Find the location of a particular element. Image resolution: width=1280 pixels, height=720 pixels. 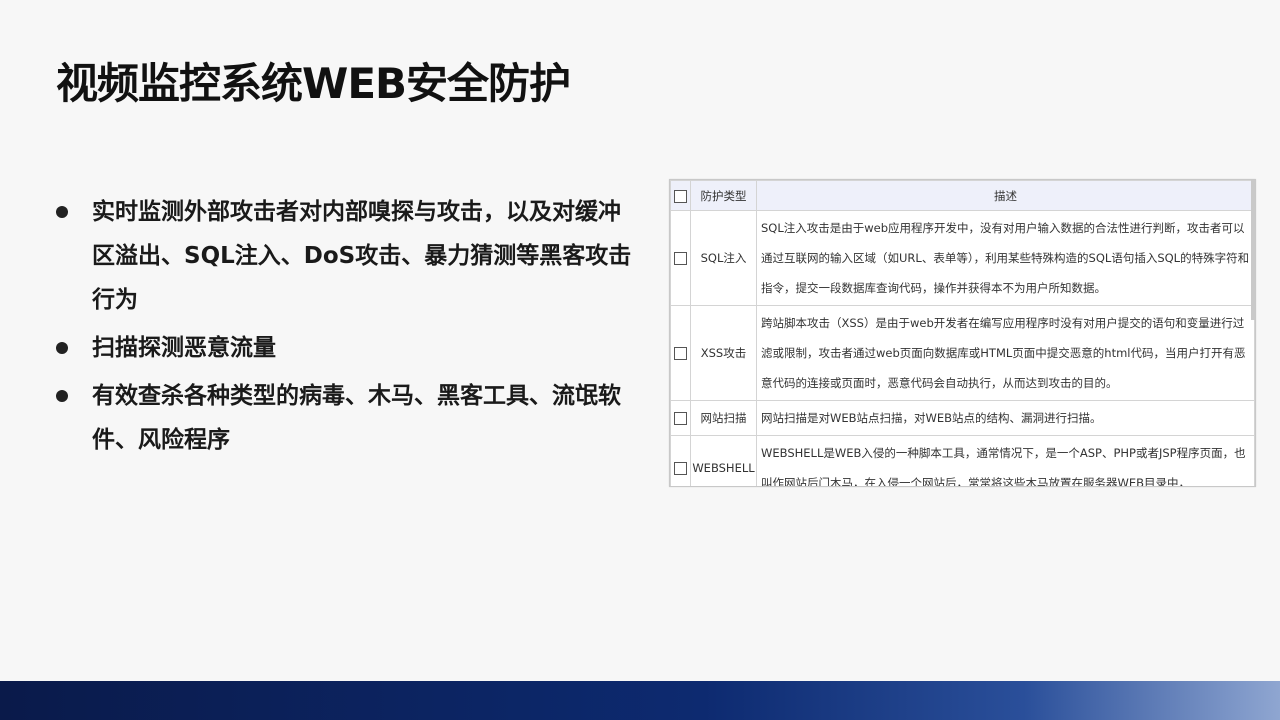

row-desc: 网站扫描是对WEB站点扫描，对WEB站点的结构、漏洞进行扫描。 is located at coordinates (1005, 418).